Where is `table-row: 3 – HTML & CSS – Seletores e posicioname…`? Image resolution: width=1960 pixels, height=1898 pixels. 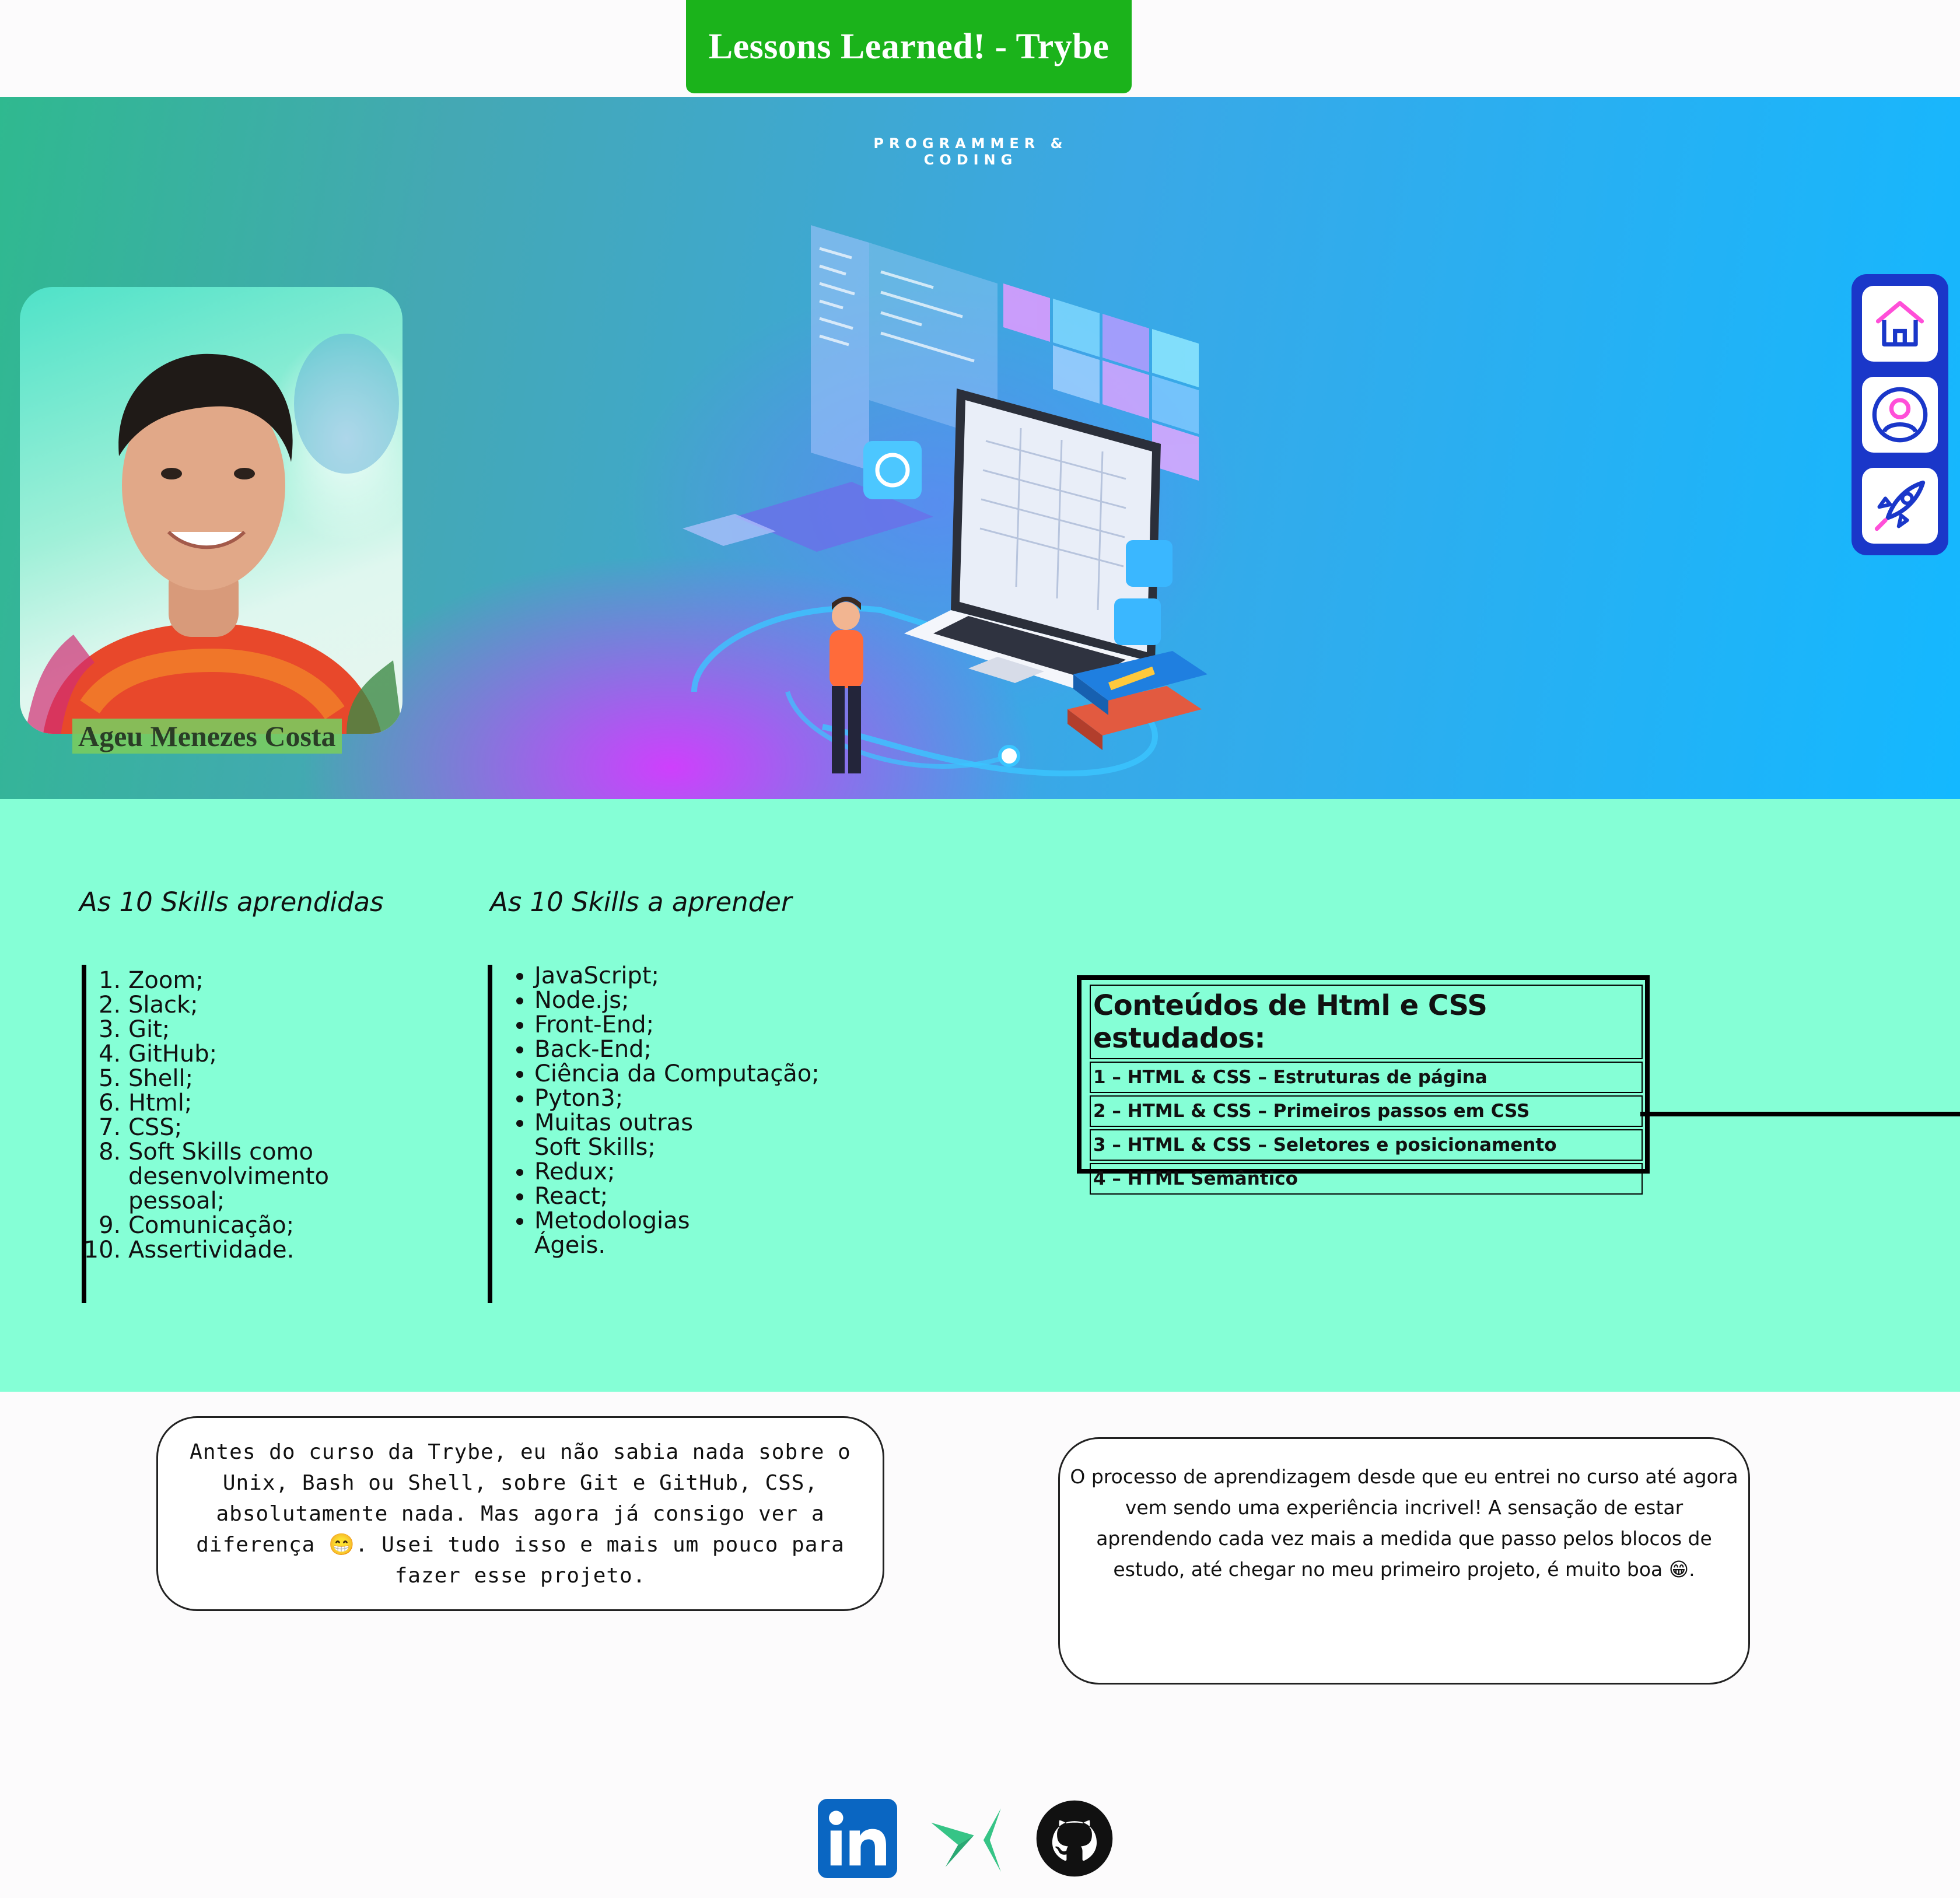
table-row: 3 – HTML & CSS – Seletores e posicioname… is located at coordinates (1366, 1145).